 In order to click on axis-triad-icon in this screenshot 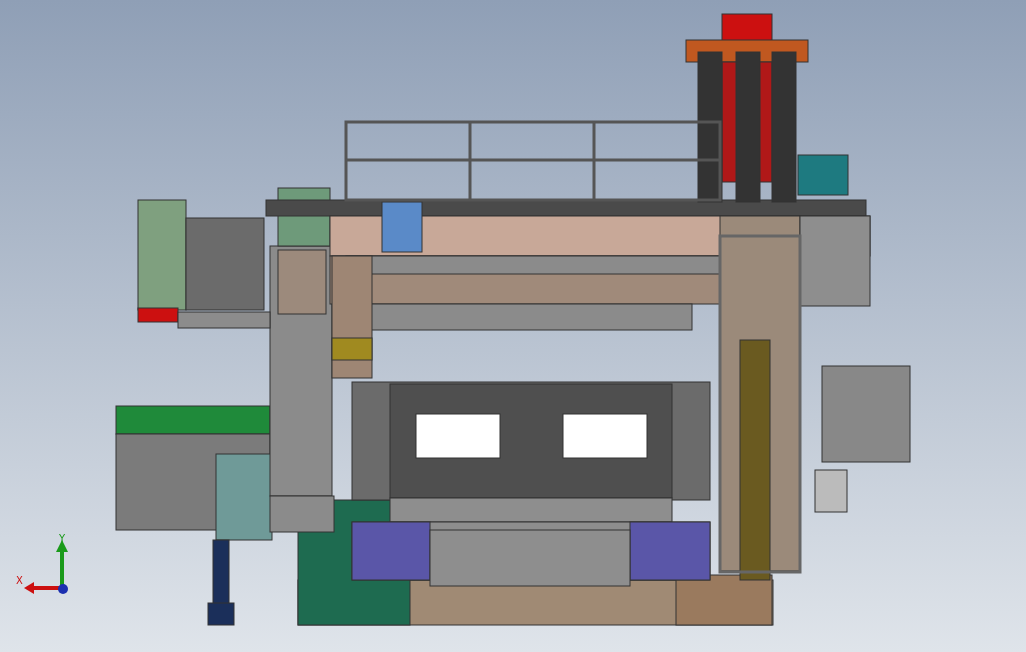, I will do `click(46, 567)`.